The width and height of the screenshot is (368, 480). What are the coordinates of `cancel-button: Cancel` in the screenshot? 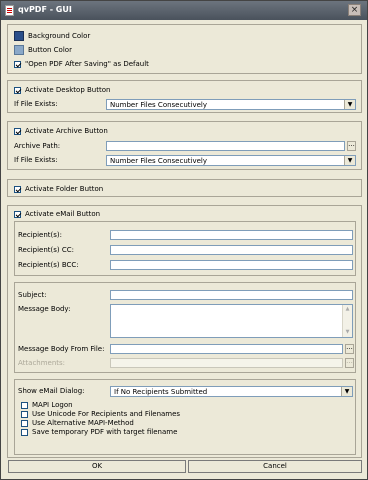 It's located at (275, 466).